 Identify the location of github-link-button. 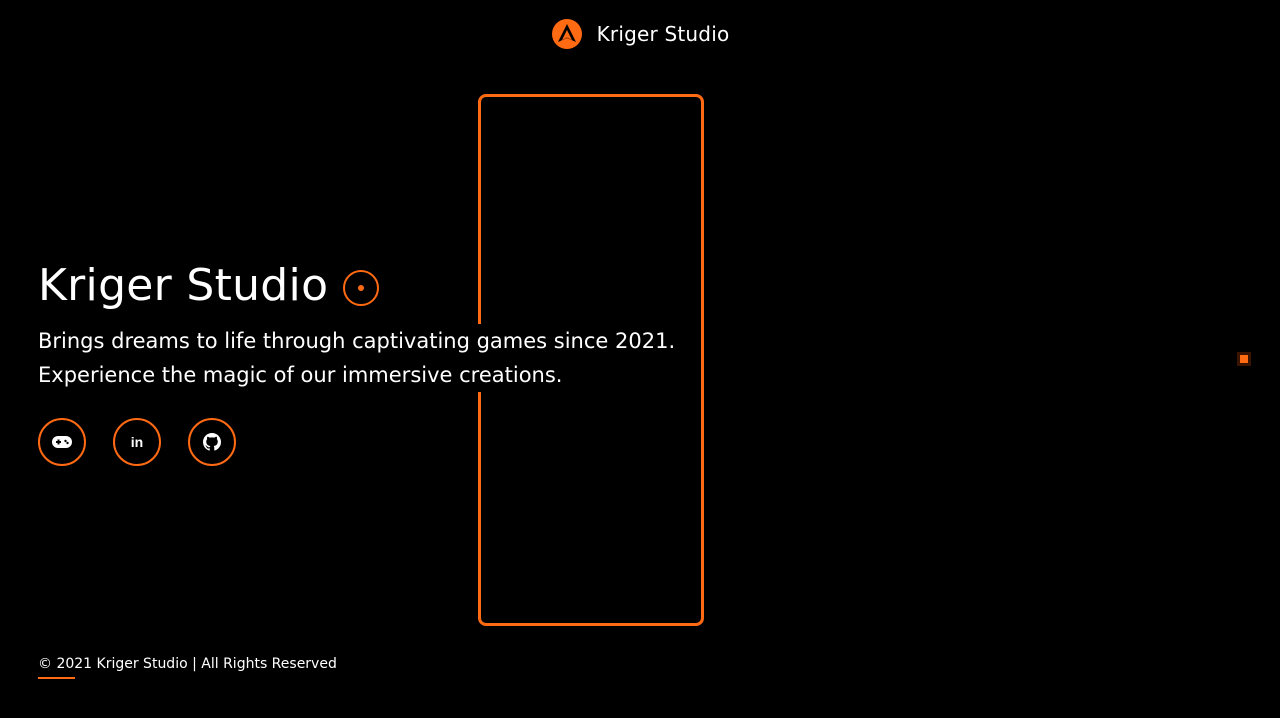
(212, 442).